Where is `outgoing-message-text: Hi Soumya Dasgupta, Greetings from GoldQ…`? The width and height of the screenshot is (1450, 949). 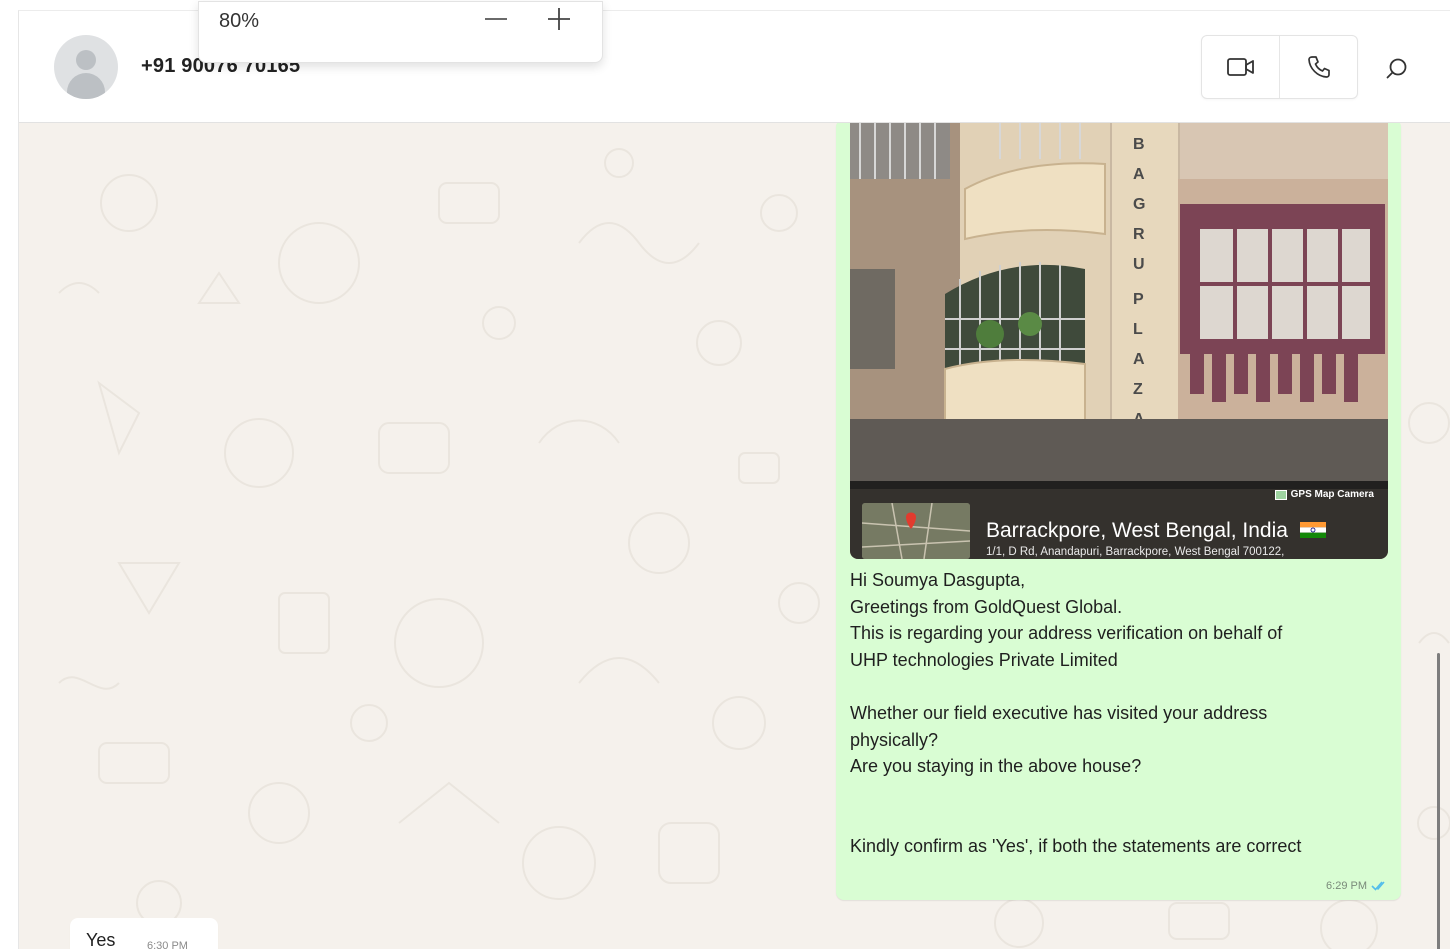 outgoing-message-text: Hi Soumya Dasgupta, Greetings from GoldQ… is located at coordinates (1076, 713).